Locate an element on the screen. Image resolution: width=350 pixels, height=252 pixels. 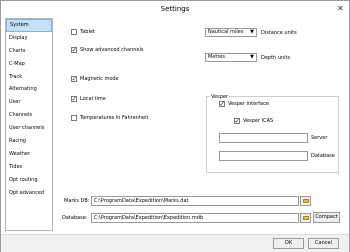
server-label: Server is located at coordinates (319, 138).